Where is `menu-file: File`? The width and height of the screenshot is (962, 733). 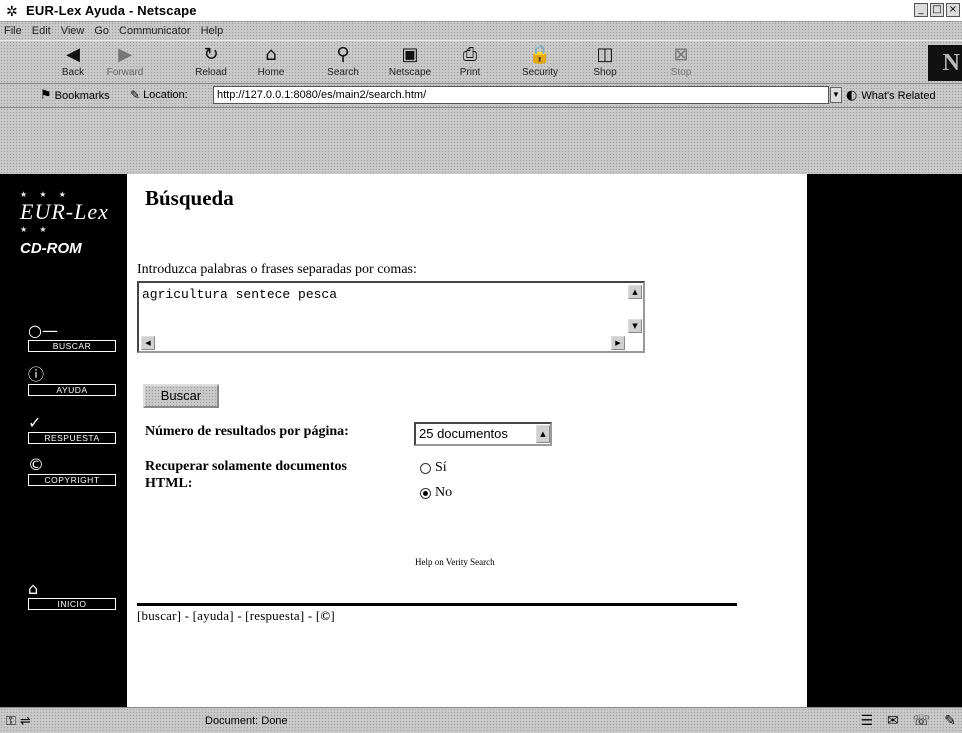 menu-file: File is located at coordinates (13, 31).